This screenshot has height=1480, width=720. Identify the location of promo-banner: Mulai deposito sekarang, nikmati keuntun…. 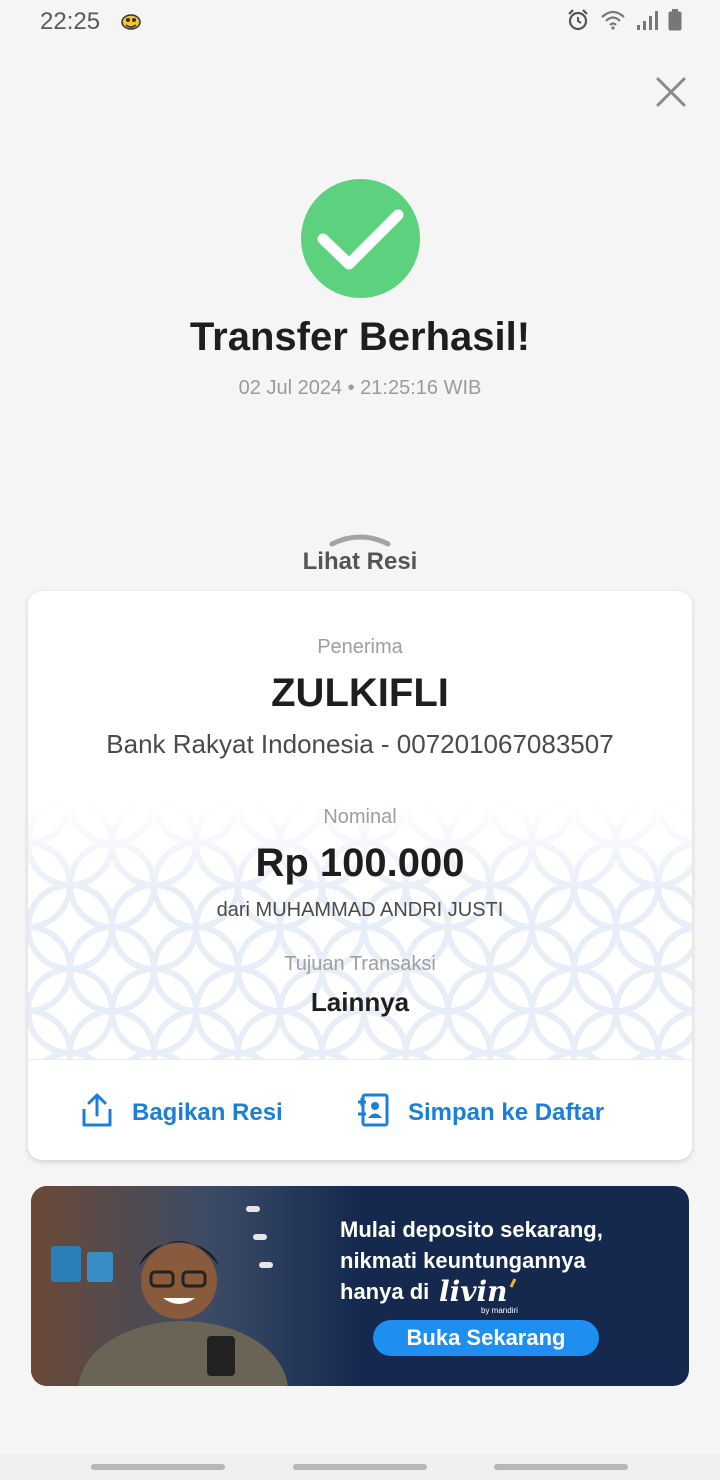
(360, 1286).